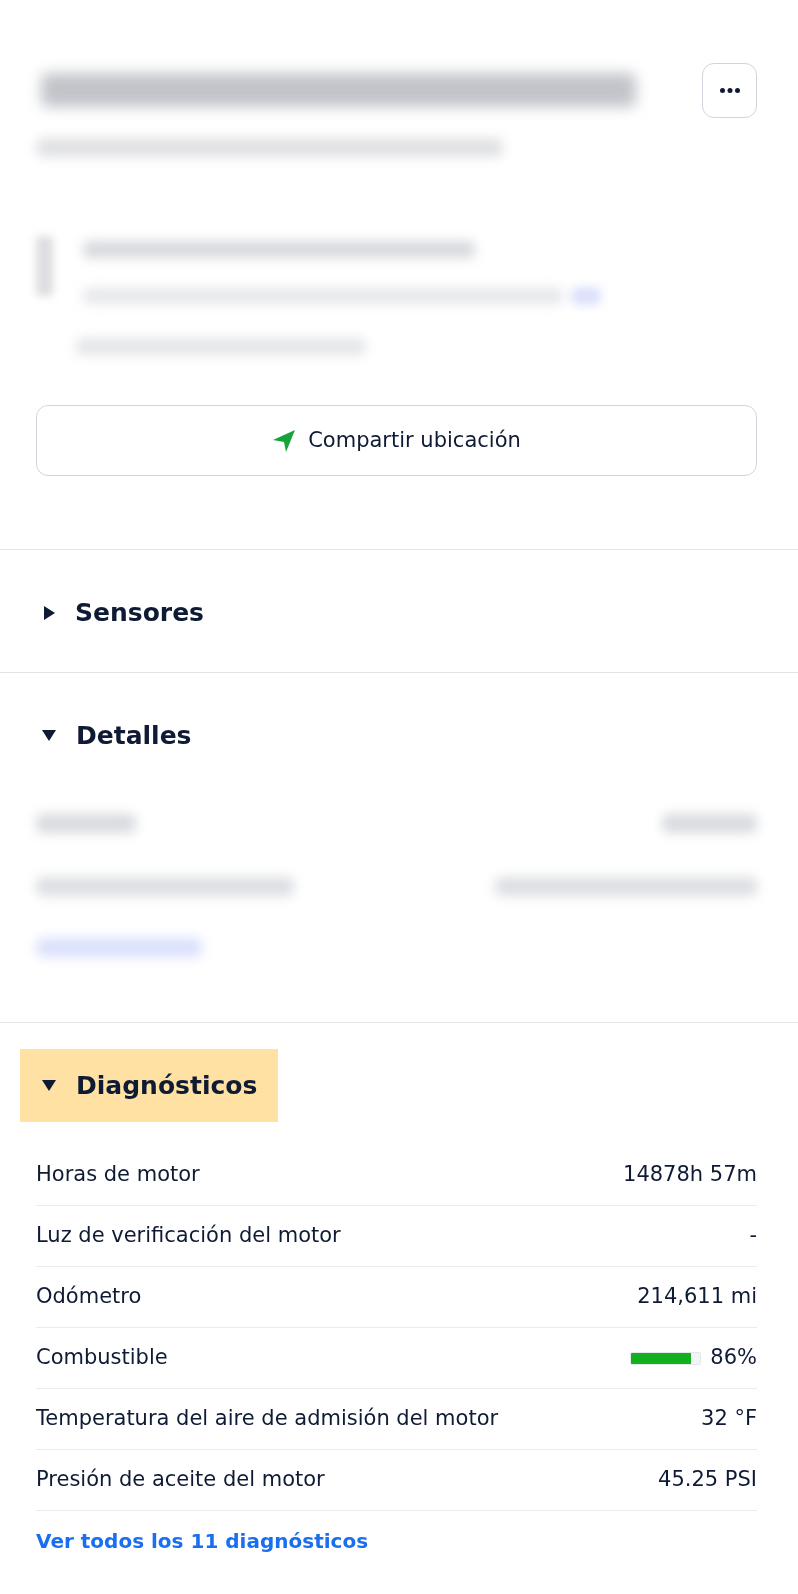  I want to click on diagnostic-label: Presión de aceite del motor, so click(180, 1480).